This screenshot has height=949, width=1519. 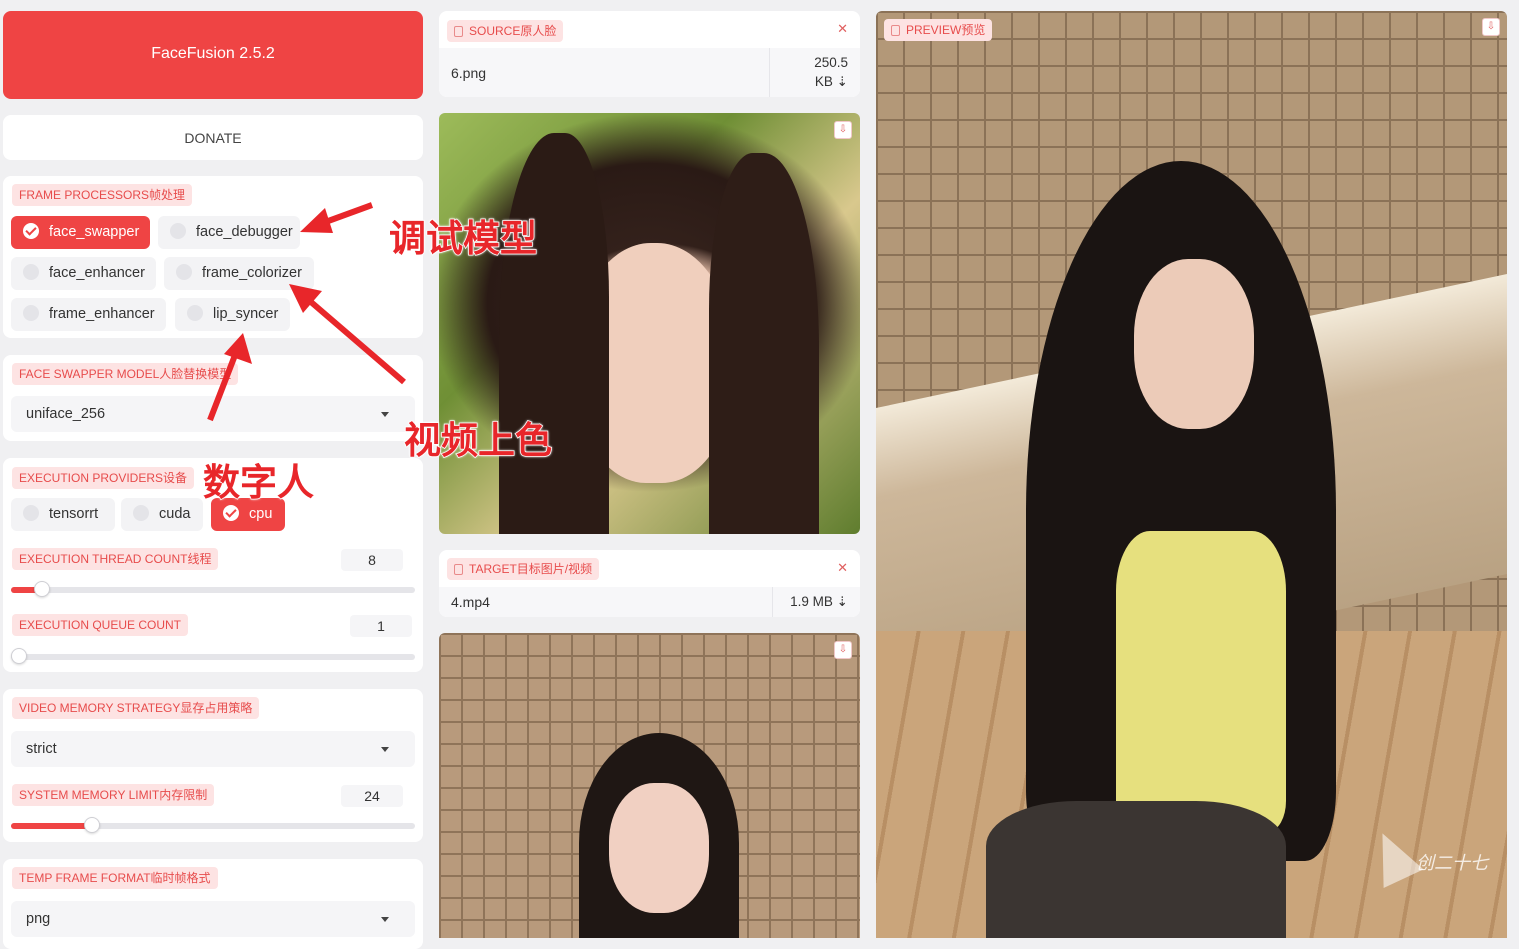 I want to click on processor-lip-syncer: lip_syncer, so click(x=232, y=314).